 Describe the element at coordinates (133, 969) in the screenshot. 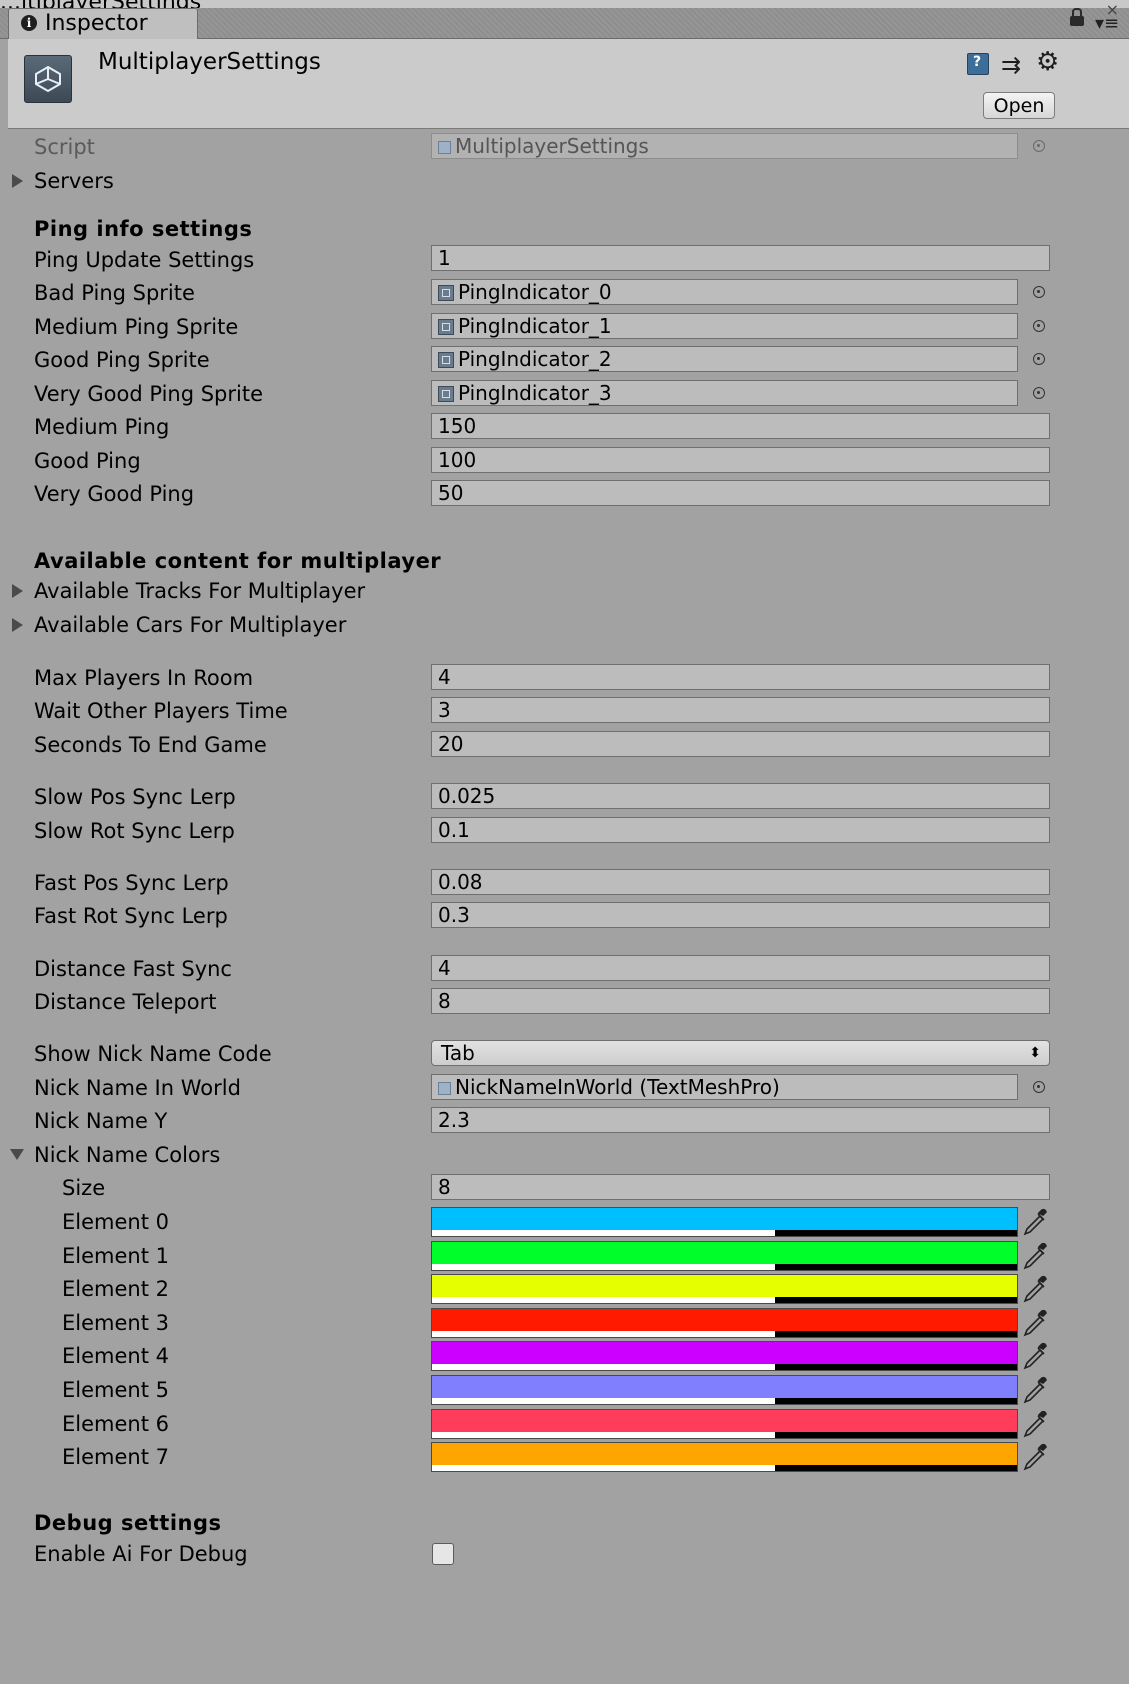

I see `distance-fast-label: Distance Fast Sync` at that location.